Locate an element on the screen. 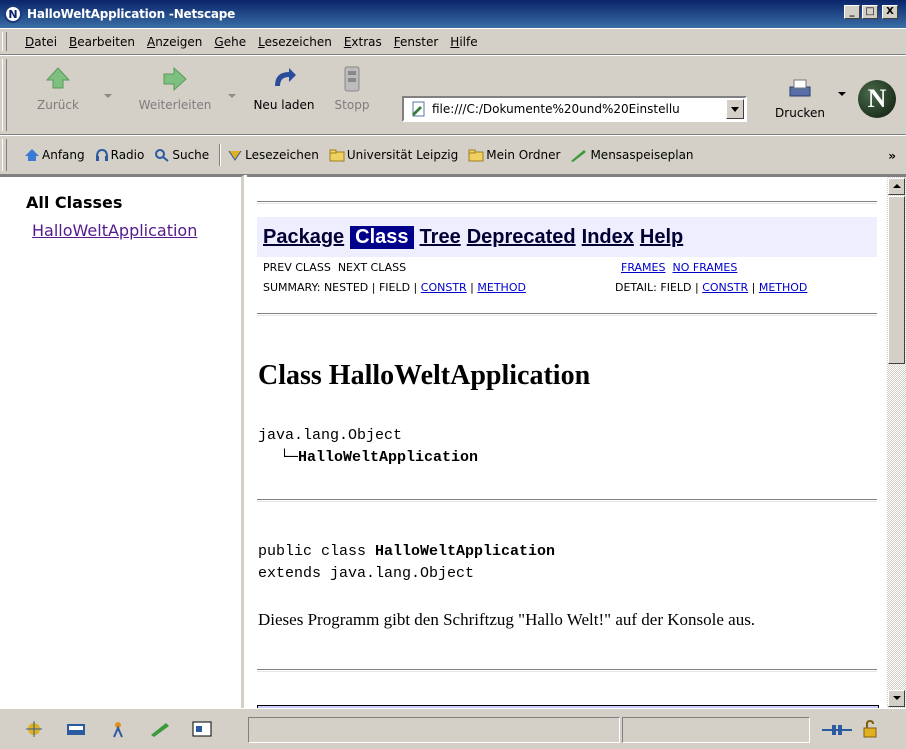 The height and width of the screenshot is (749, 906). detail-constr-link: CONSTR is located at coordinates (725, 287).